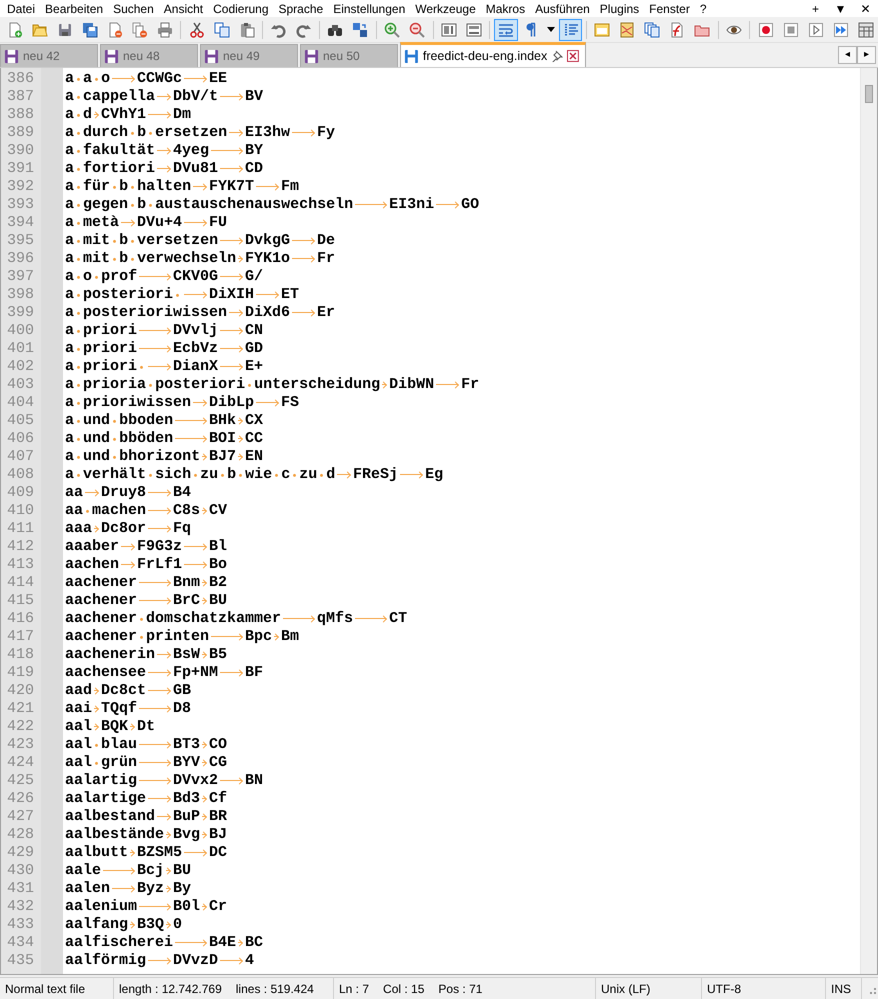  I want to click on code-line: aalartig DVvx2 BN, so click(164, 781).